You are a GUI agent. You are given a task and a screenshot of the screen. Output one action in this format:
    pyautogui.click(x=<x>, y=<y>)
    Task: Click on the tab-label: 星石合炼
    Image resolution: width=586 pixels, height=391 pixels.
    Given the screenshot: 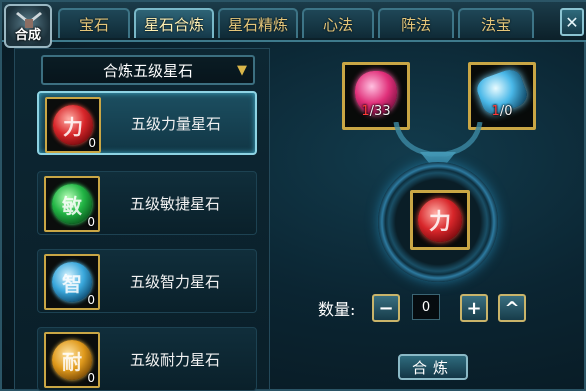 What is the action you would take?
    pyautogui.click(x=173, y=24)
    